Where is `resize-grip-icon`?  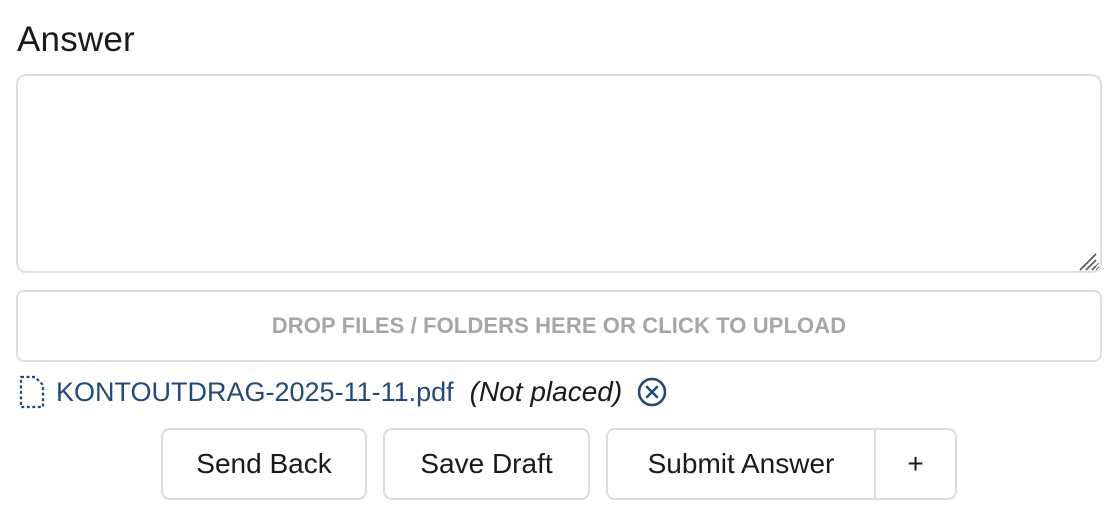
resize-grip-icon is located at coordinates (1087, 261).